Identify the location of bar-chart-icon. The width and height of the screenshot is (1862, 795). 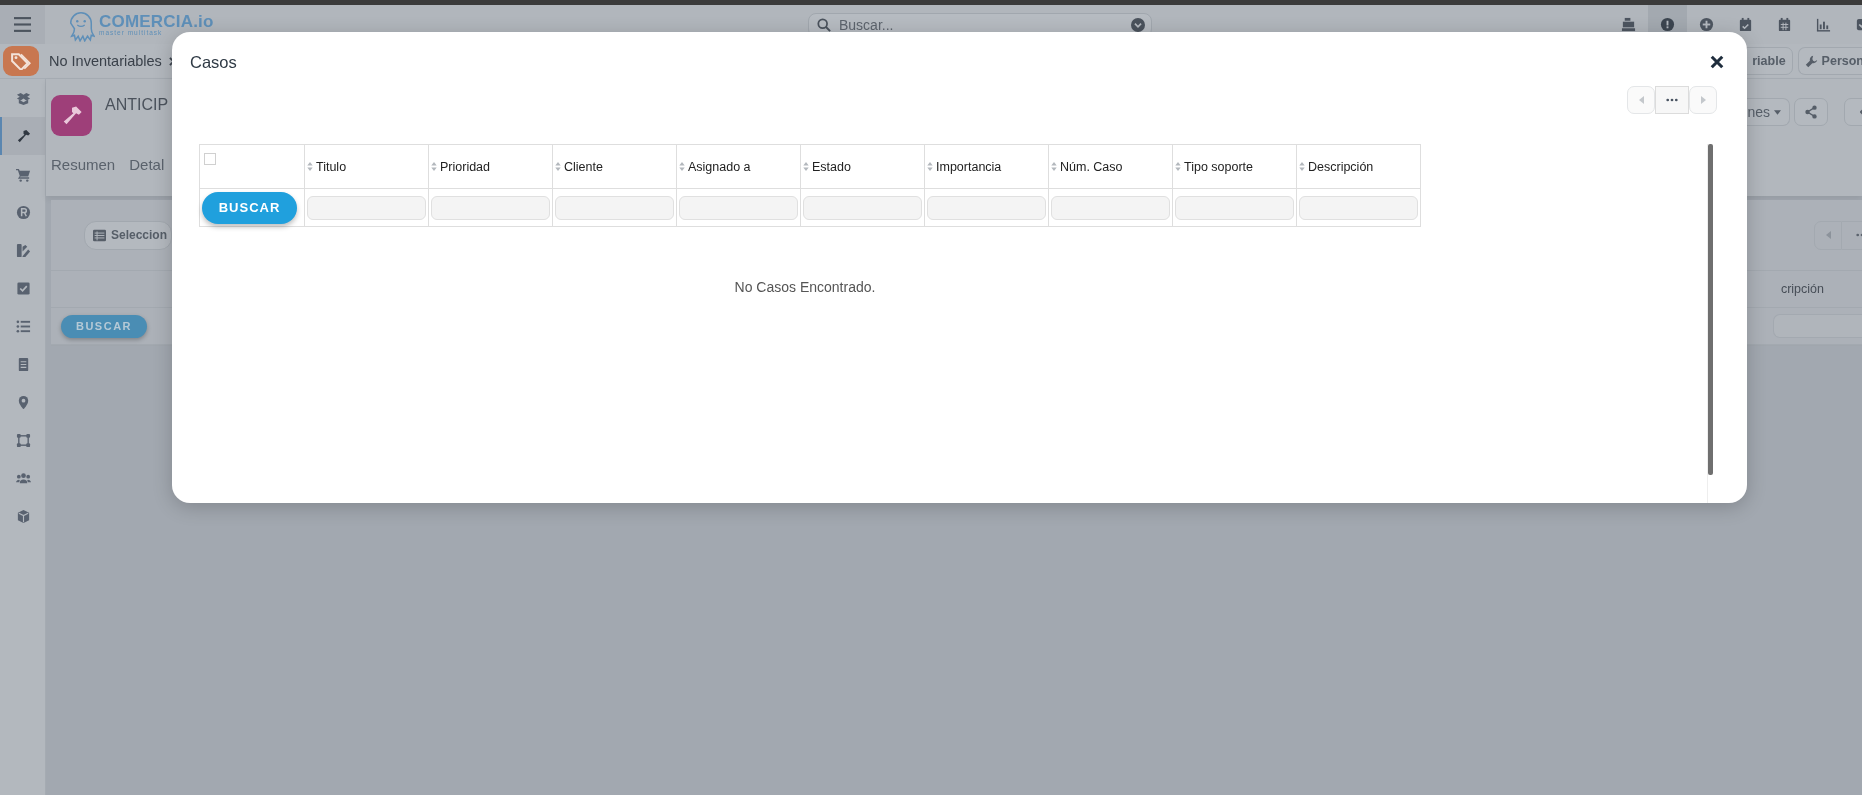
(1823, 24).